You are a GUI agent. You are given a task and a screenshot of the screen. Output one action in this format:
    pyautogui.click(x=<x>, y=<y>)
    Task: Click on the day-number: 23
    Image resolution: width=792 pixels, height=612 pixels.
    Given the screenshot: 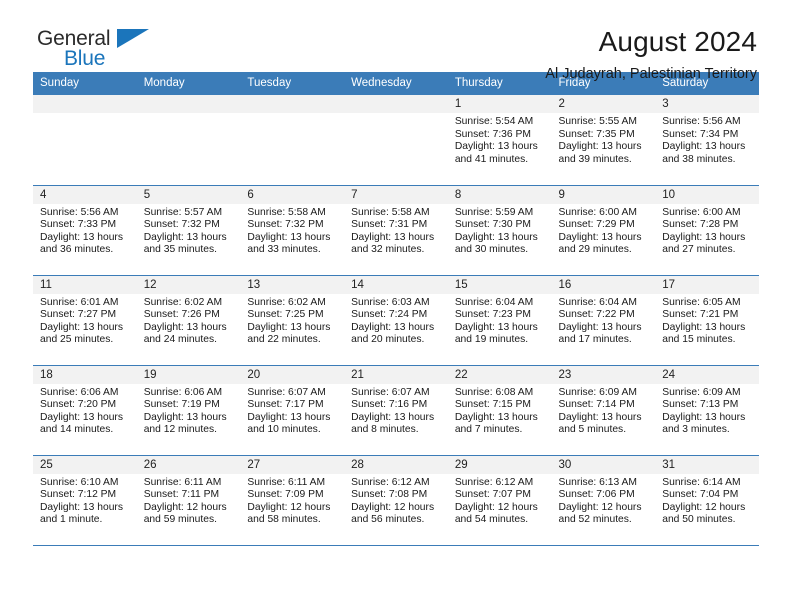 What is the action you would take?
    pyautogui.click(x=603, y=374)
    